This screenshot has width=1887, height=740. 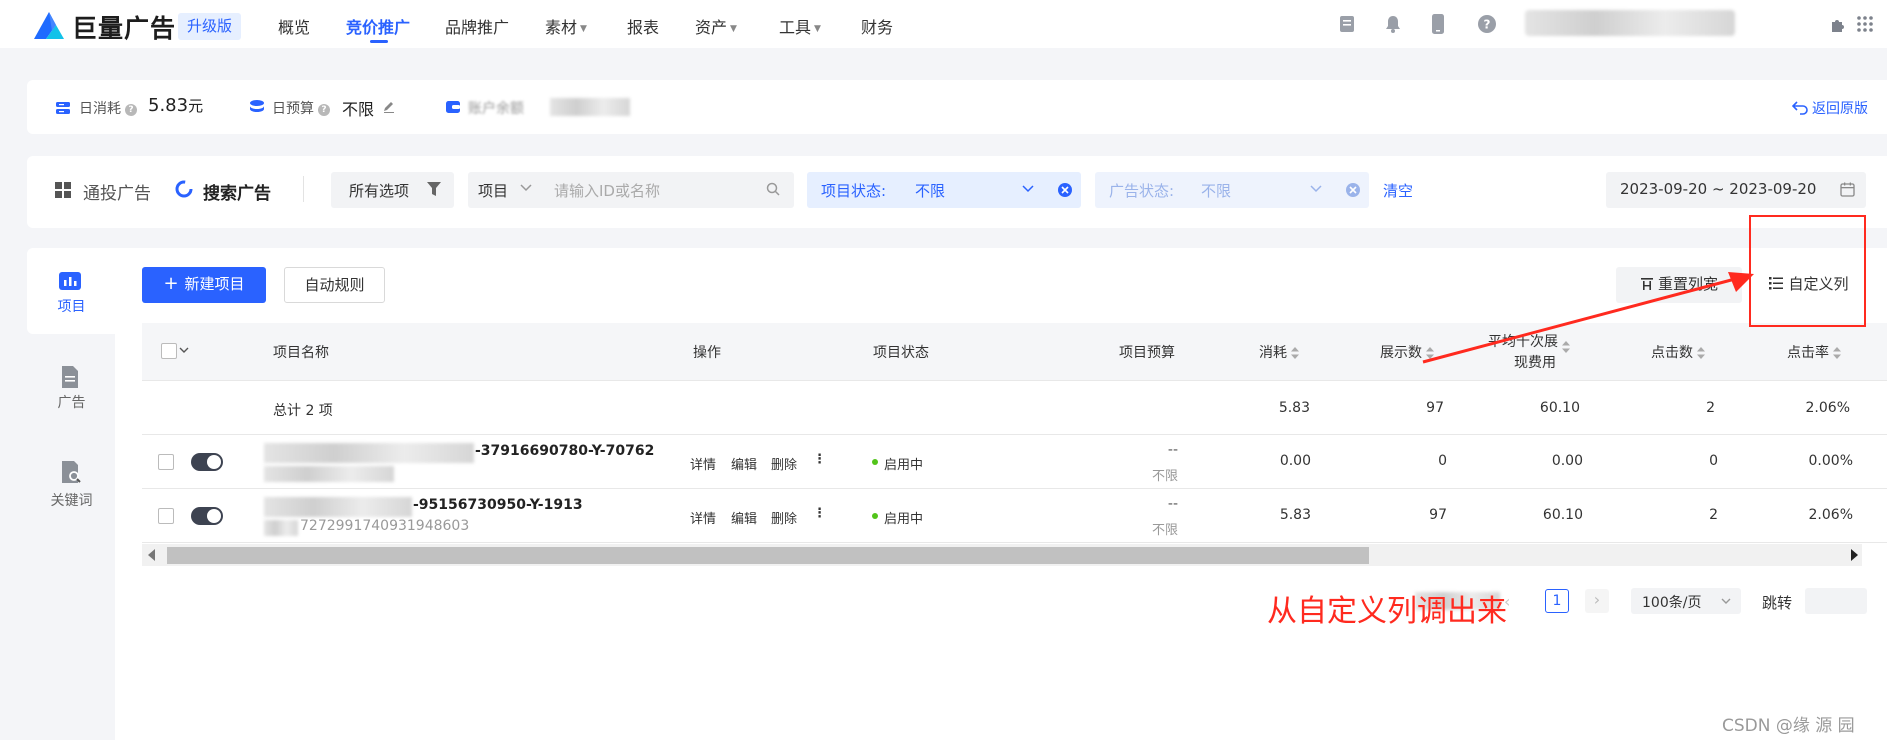 What do you see at coordinates (369, 453) in the screenshot?
I see `row-name-blurred` at bounding box center [369, 453].